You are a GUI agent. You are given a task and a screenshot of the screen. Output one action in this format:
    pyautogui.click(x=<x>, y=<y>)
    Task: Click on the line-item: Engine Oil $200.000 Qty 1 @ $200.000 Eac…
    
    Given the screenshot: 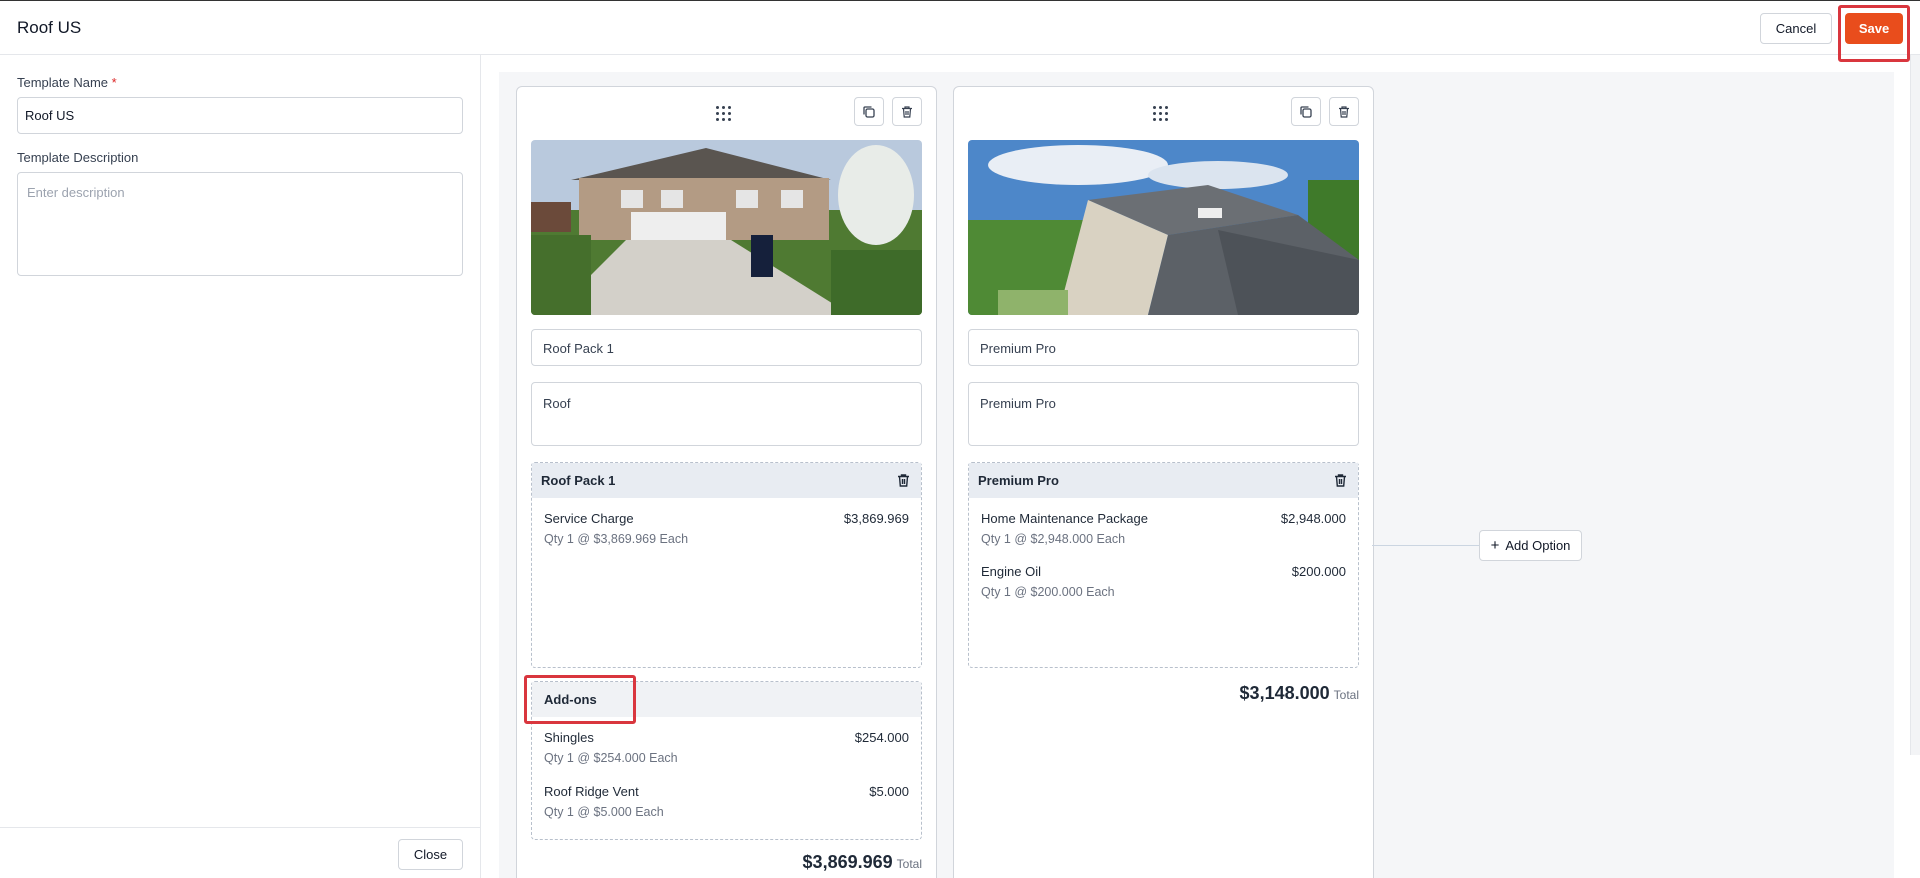 What is the action you would take?
    pyautogui.click(x=1163, y=581)
    